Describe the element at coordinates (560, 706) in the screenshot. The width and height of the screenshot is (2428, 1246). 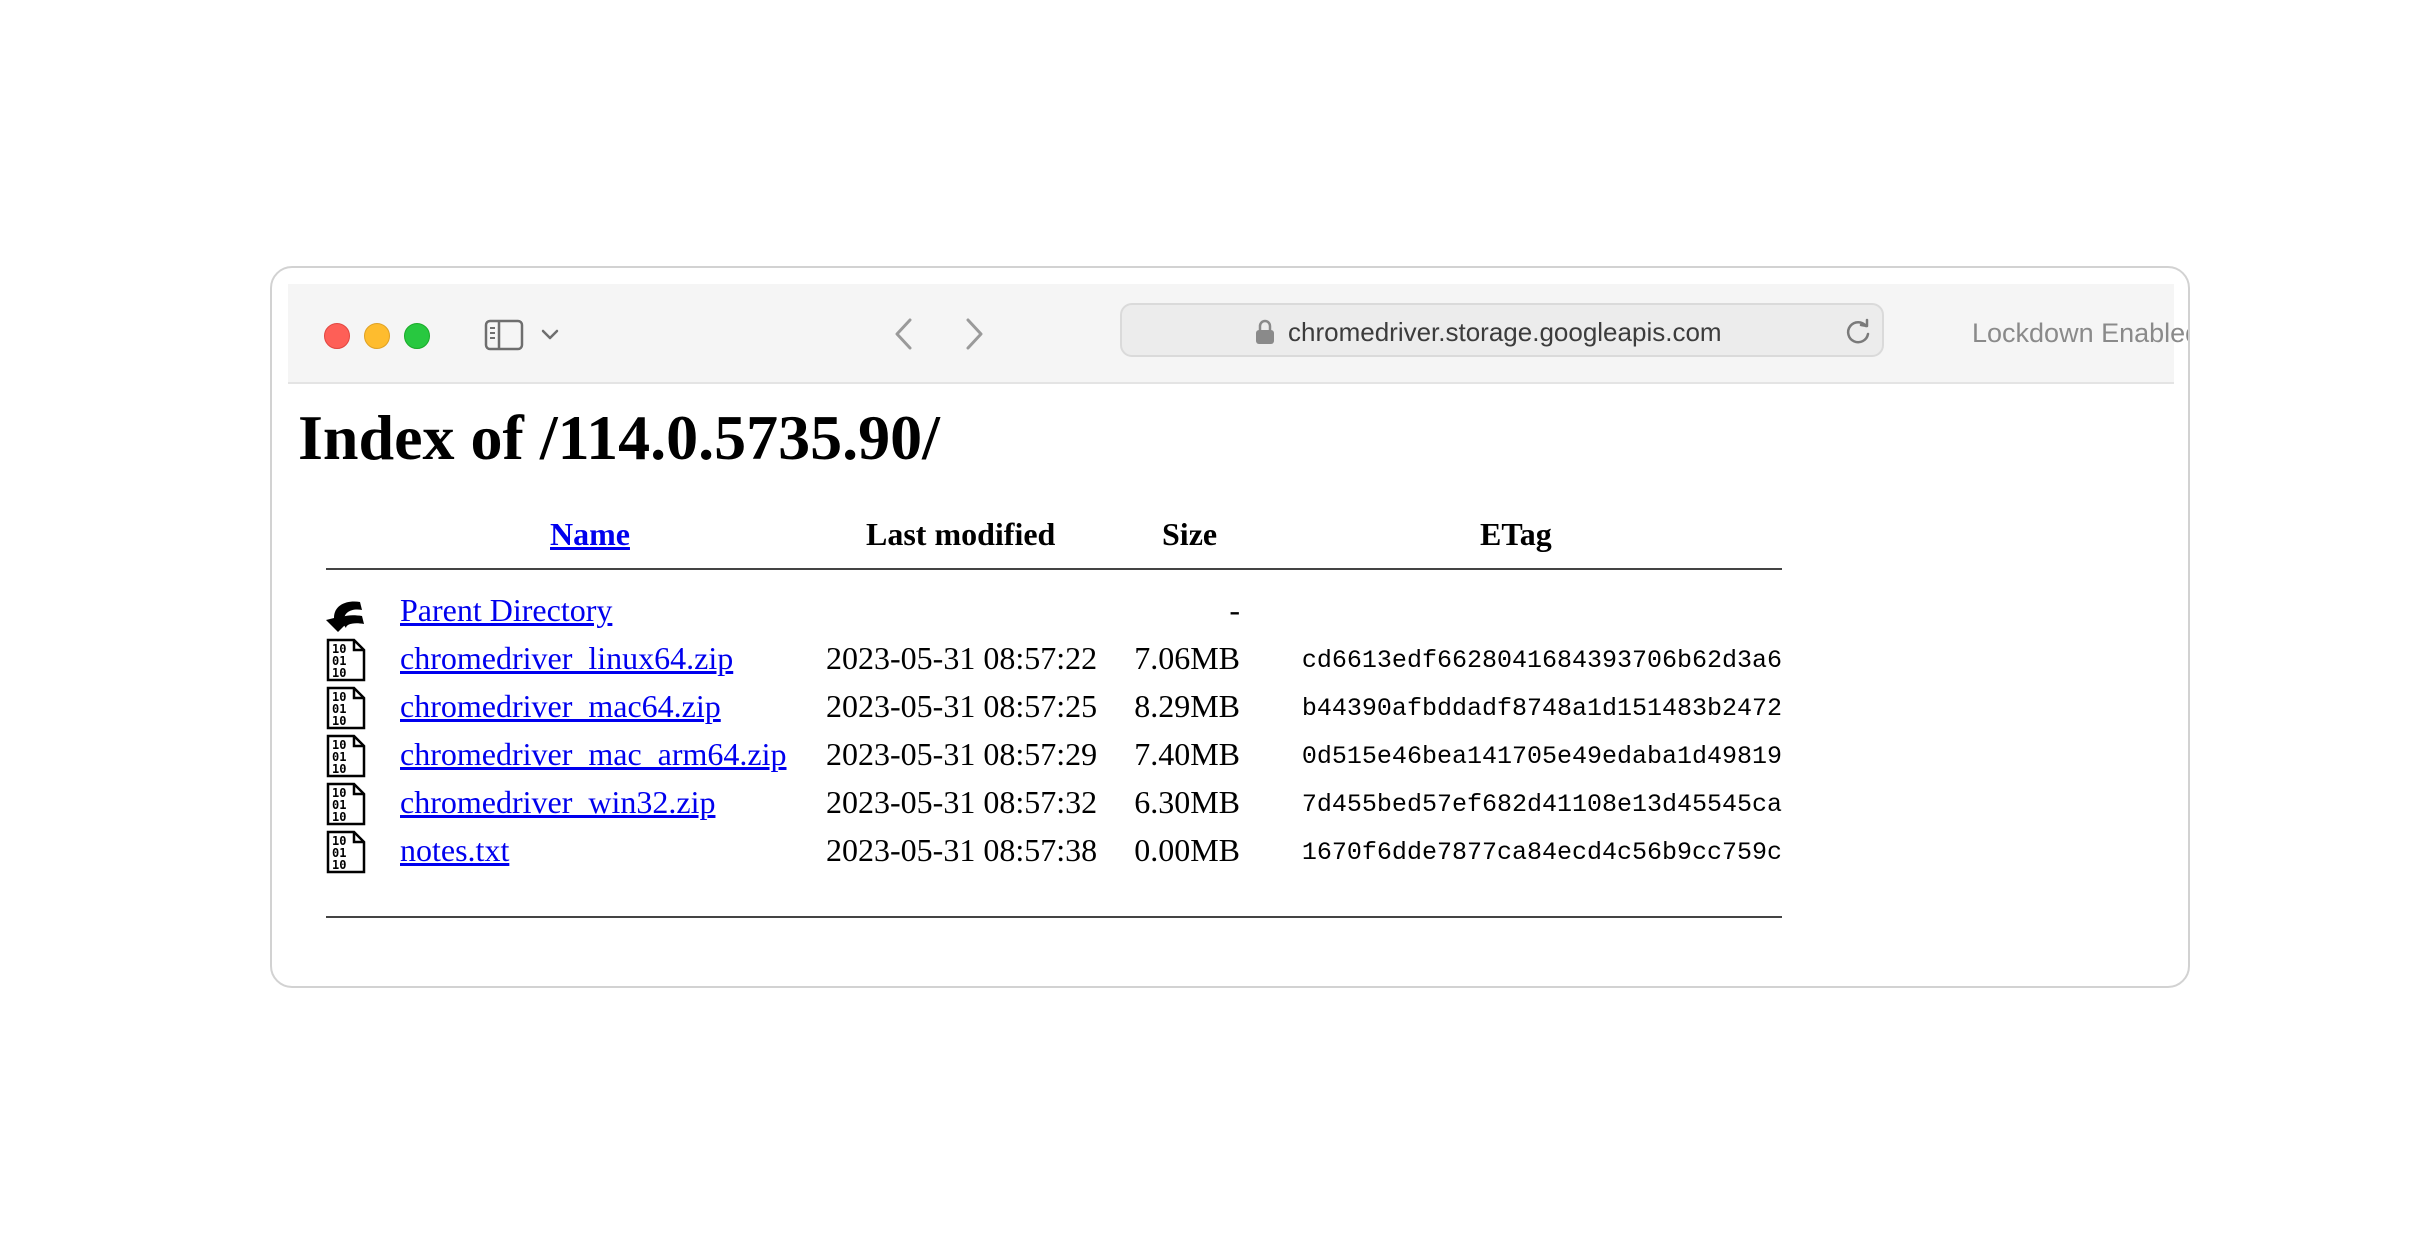
I see `file-link: chromedriver_mac64.zip` at that location.